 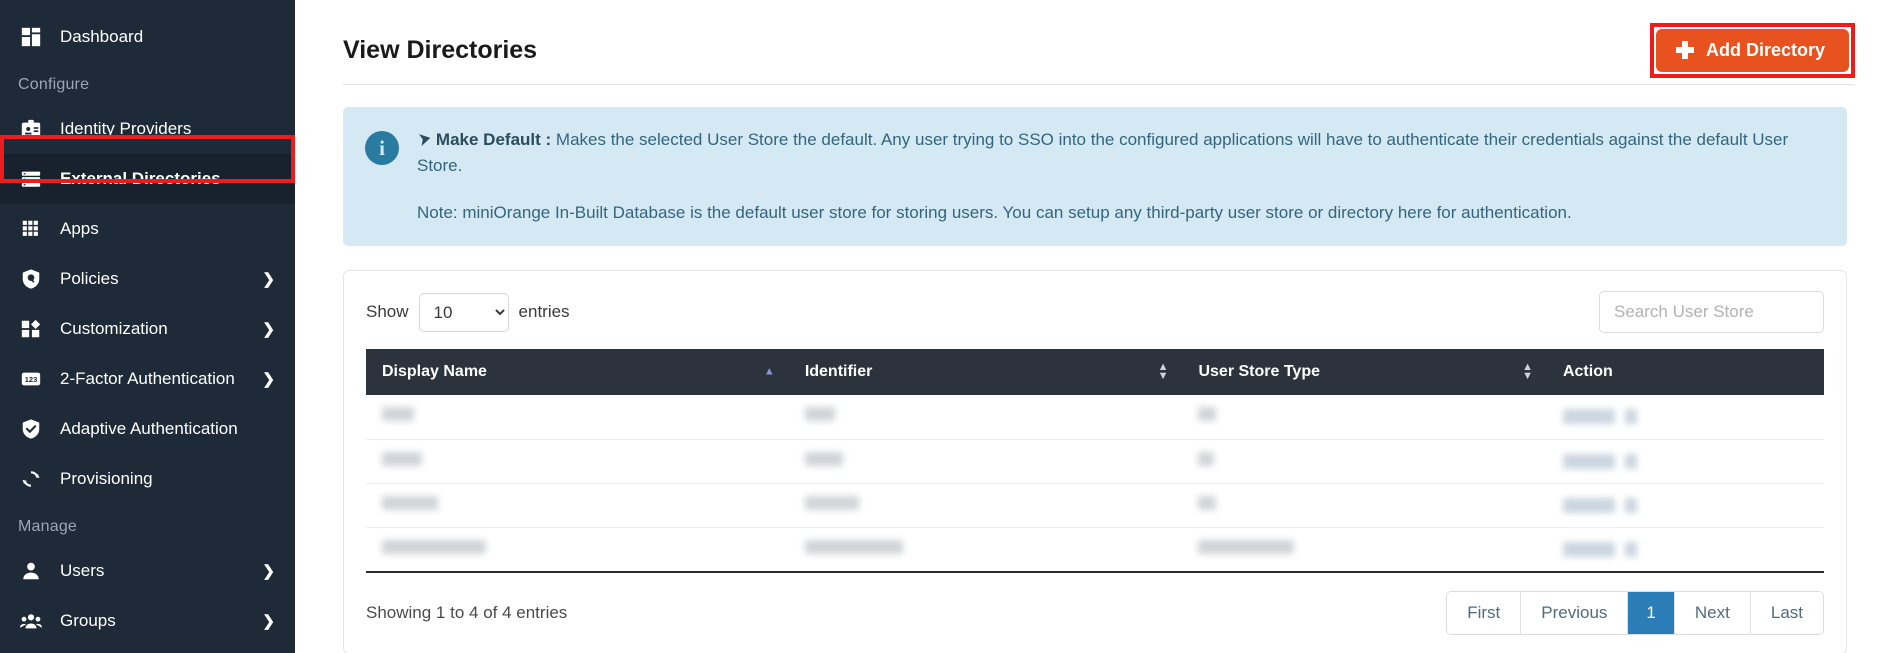 What do you see at coordinates (147, 479) in the screenshot?
I see `sidebar-item-provisioning: Provisioning` at bounding box center [147, 479].